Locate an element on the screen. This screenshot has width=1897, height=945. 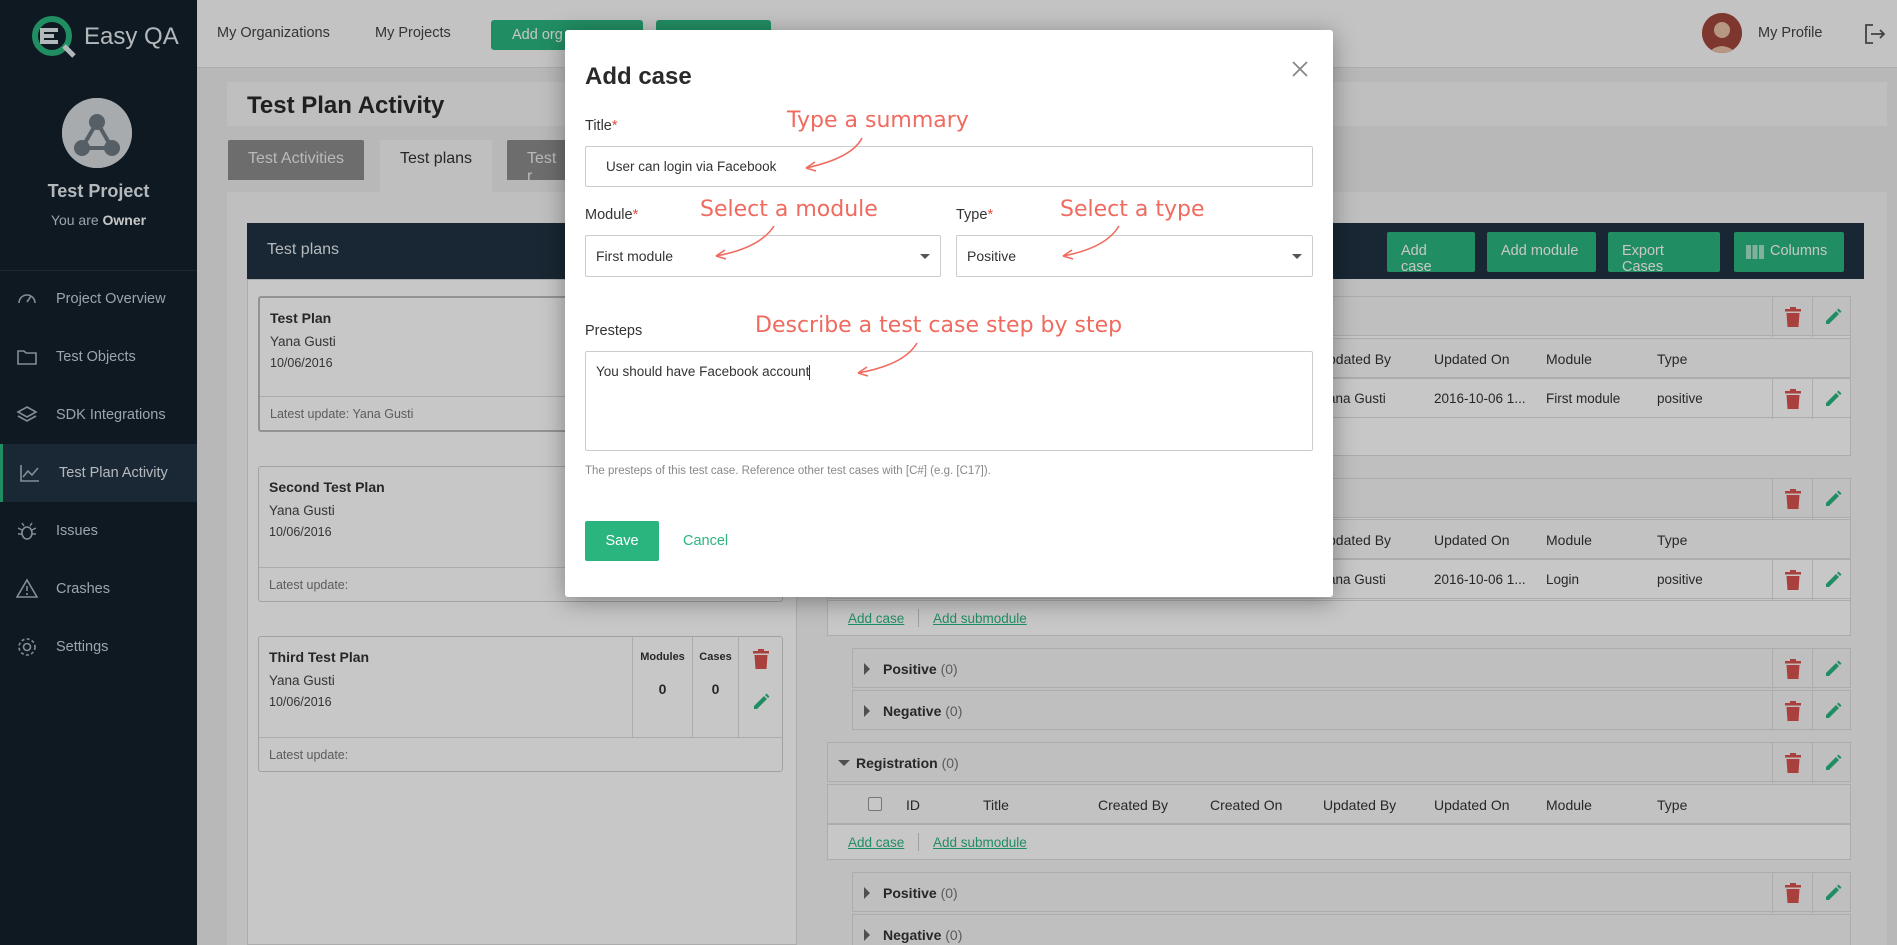
annotation-arrows is located at coordinates (917, 257).